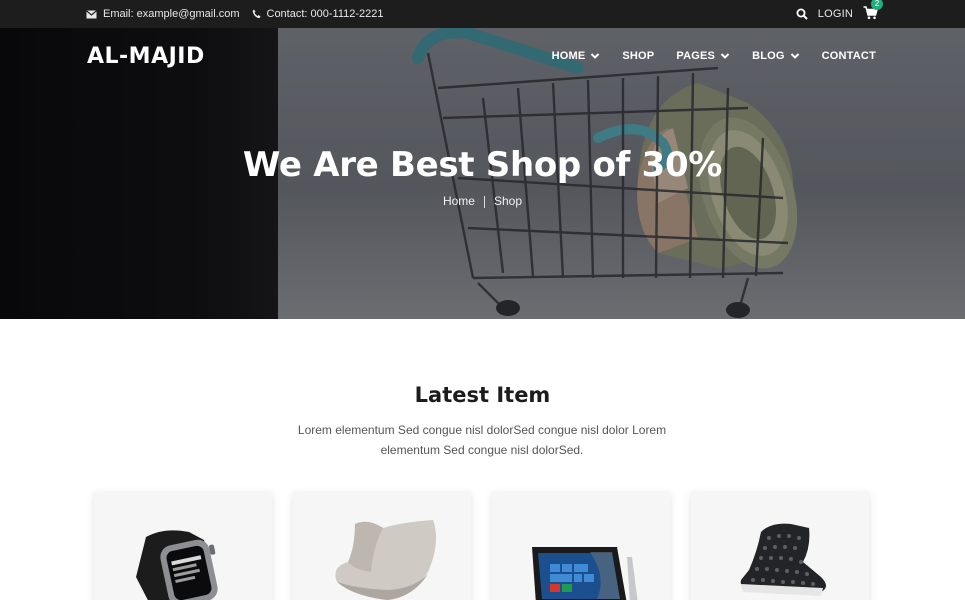 The image size is (965, 600). Describe the element at coordinates (177, 565) in the screenshot. I see `smartwatch-icon` at that location.